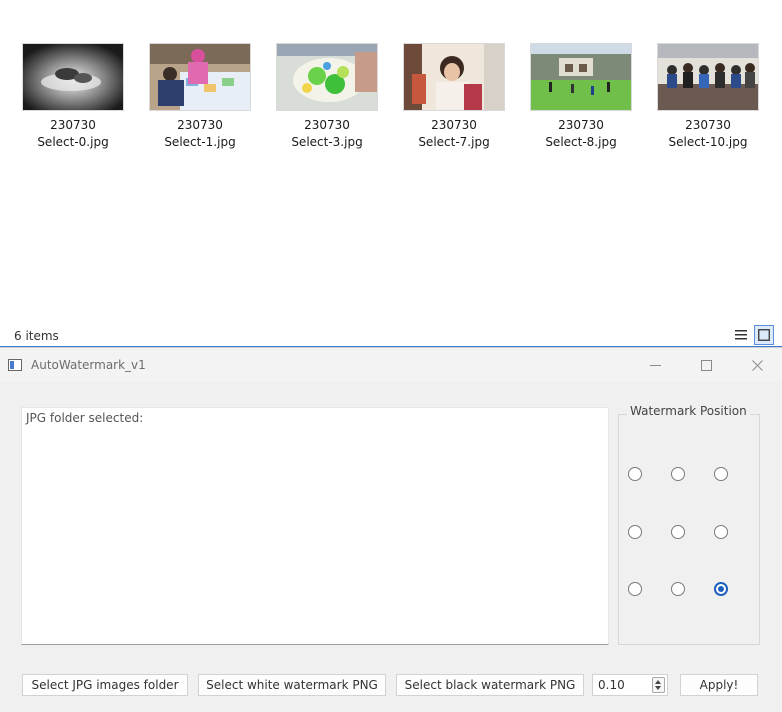  What do you see at coordinates (611, 685) in the screenshot?
I see `opacity-value: 0.10` at bounding box center [611, 685].